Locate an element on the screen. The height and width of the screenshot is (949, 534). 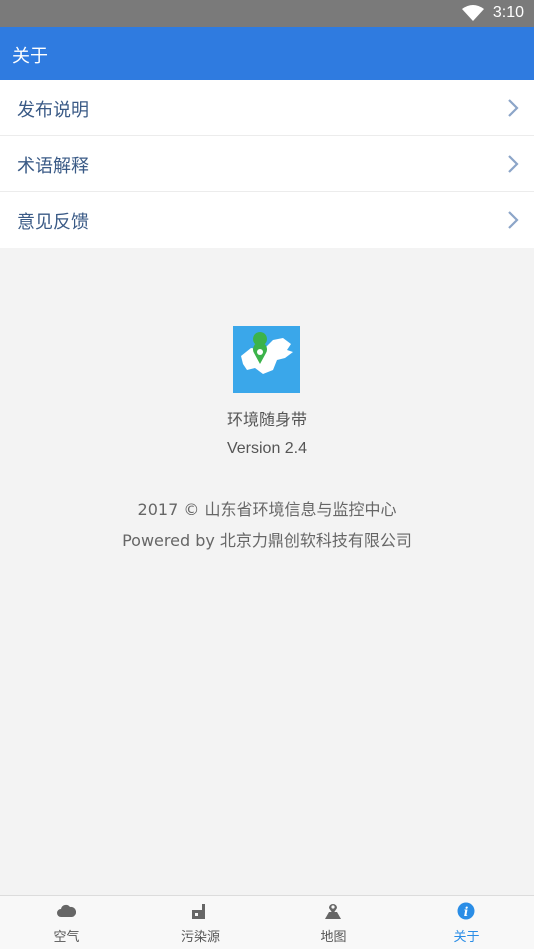
tab-map: 地图 is located at coordinates (333, 922).